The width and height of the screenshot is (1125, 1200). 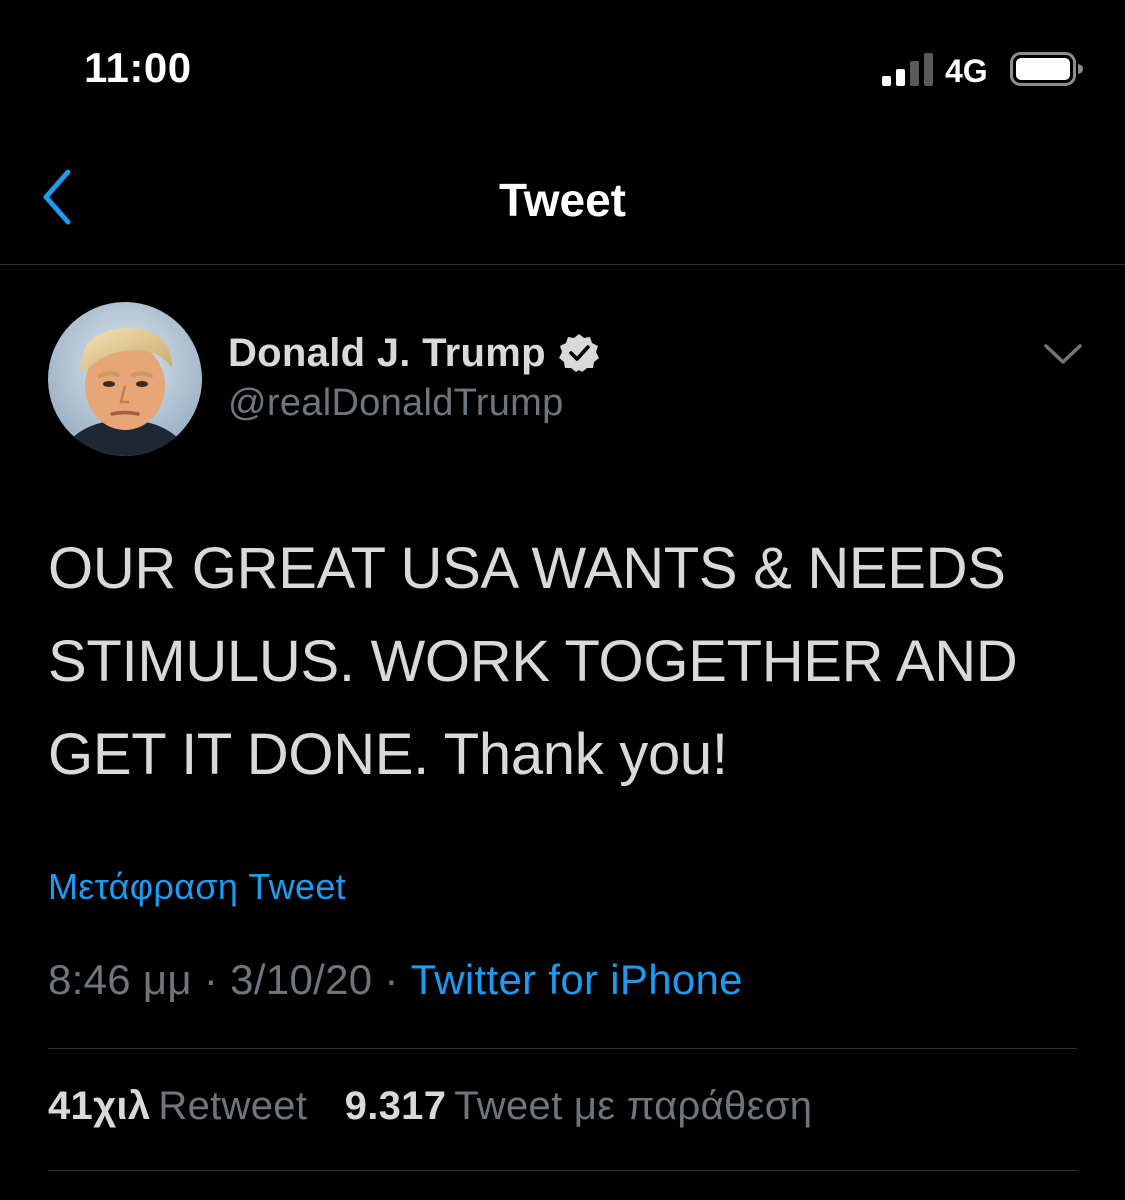 I want to click on tweet-stats: 41χιλ Retweet 9.317 Tweet με παράθεση, so click(x=430, y=1106).